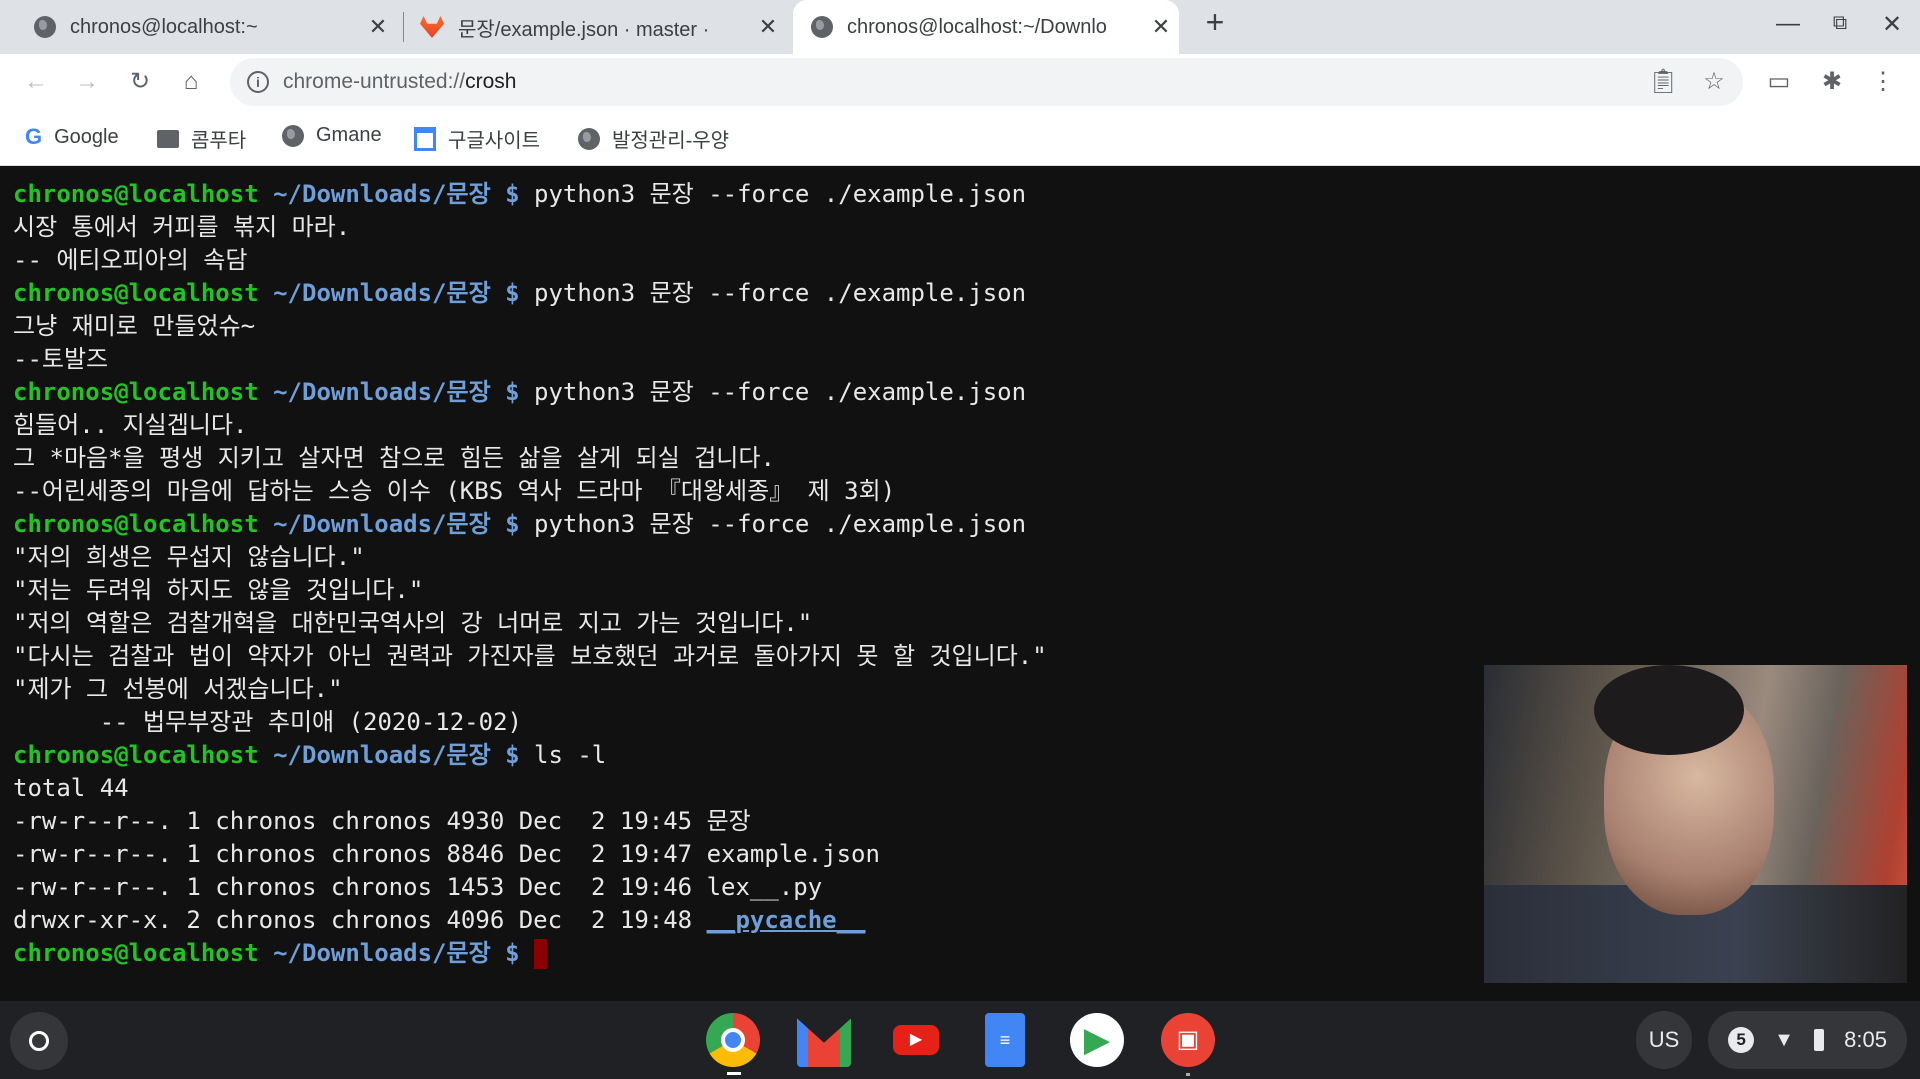 The width and height of the screenshot is (1920, 1079). Describe the element at coordinates (960, 1040) in the screenshot. I see `shelf: ▶ ≡ ▶ ▣ US 5 ▼ 8:05` at that location.